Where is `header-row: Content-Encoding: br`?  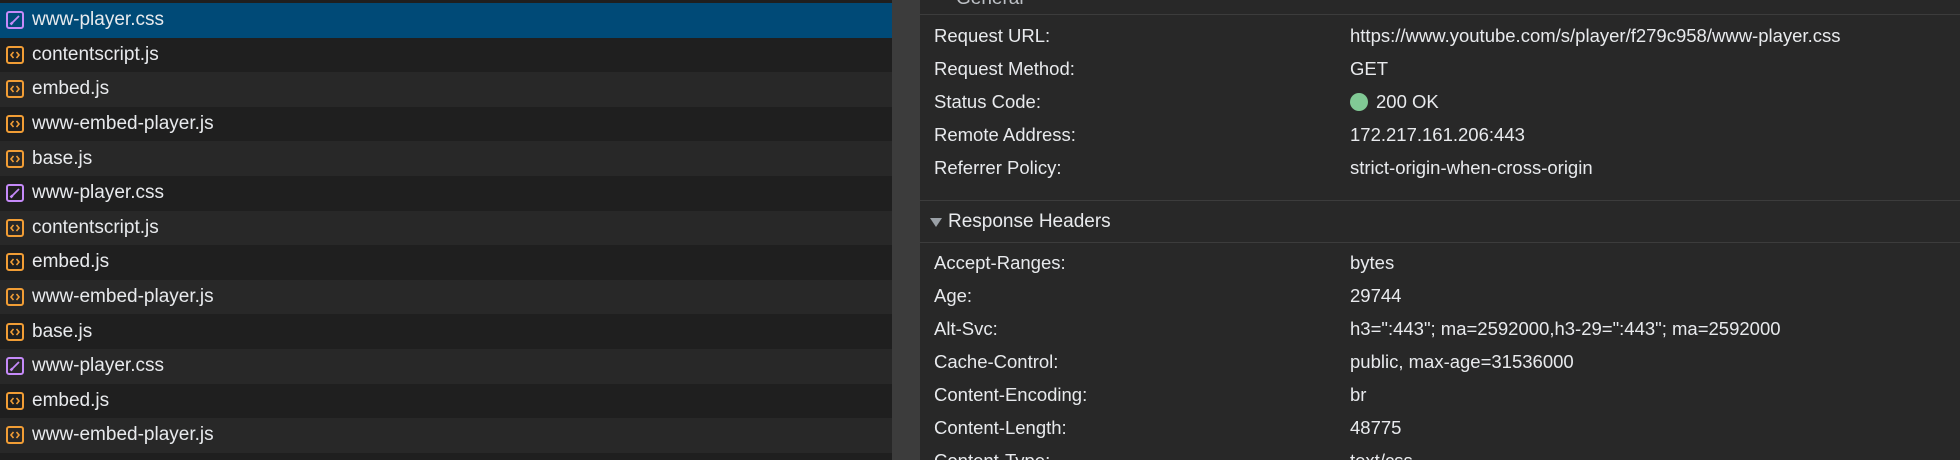 header-row: Content-Encoding: br is located at coordinates (1447, 394).